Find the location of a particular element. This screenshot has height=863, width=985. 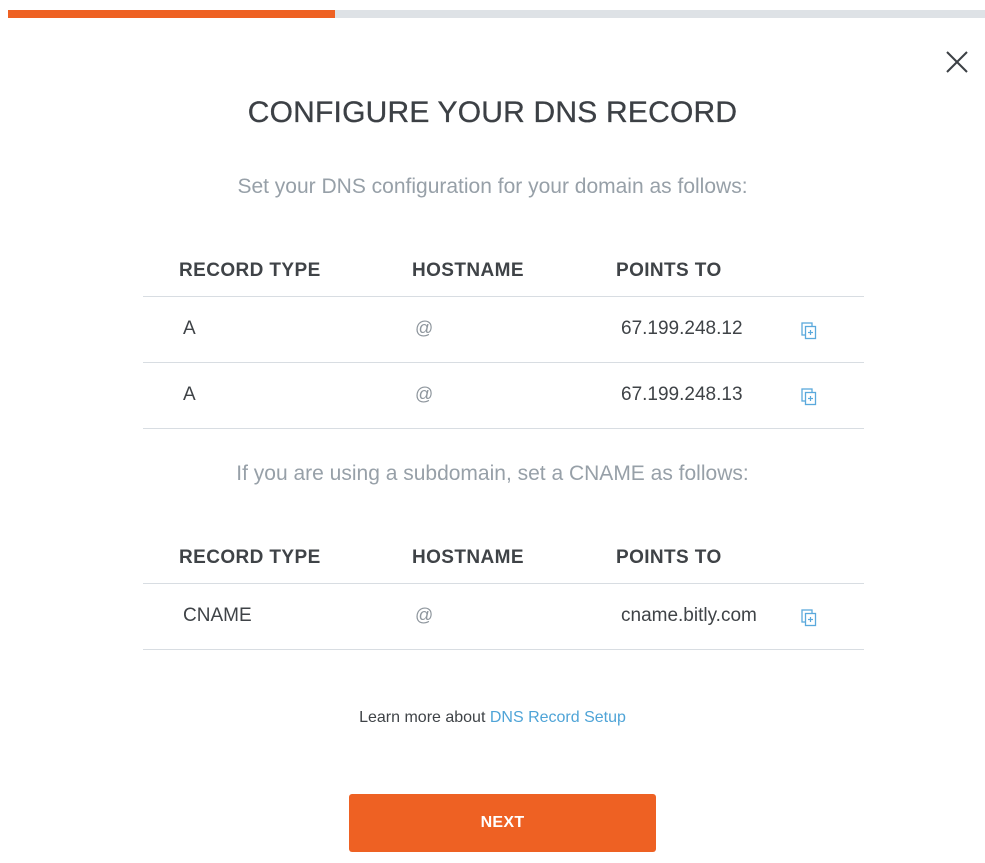

table-row: A @ 67.199.248.12 is located at coordinates (503, 330).